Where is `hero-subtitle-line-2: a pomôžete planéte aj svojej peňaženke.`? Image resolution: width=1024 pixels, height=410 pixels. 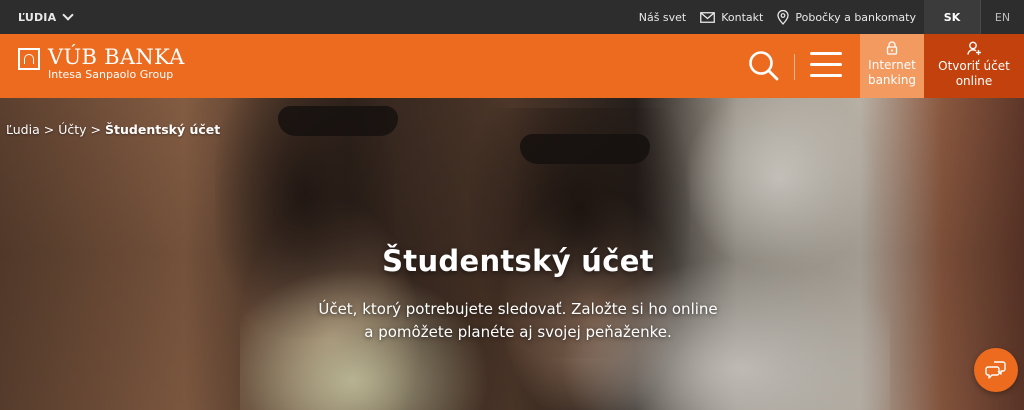 hero-subtitle-line-2: a pomôžete planéte aj svojej peňaženke. is located at coordinates (518, 332).